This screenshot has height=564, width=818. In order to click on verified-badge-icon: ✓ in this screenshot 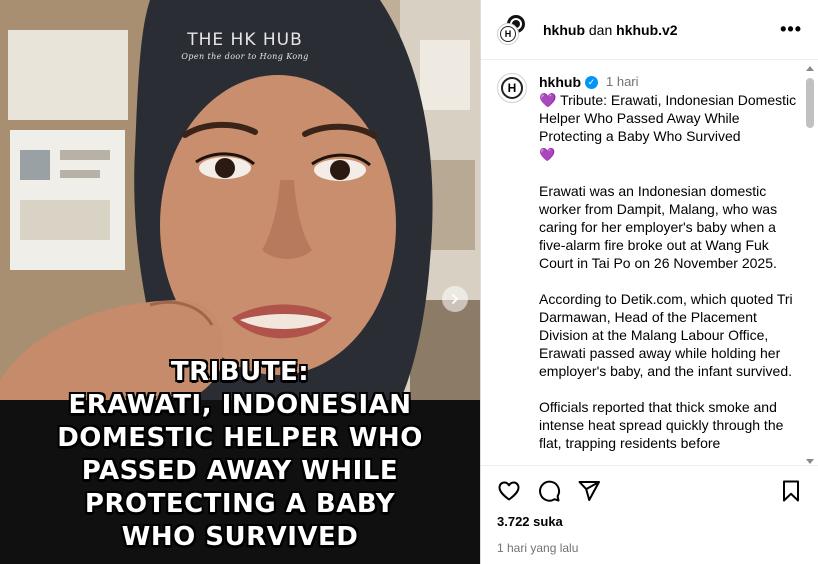, I will do `click(591, 82)`.